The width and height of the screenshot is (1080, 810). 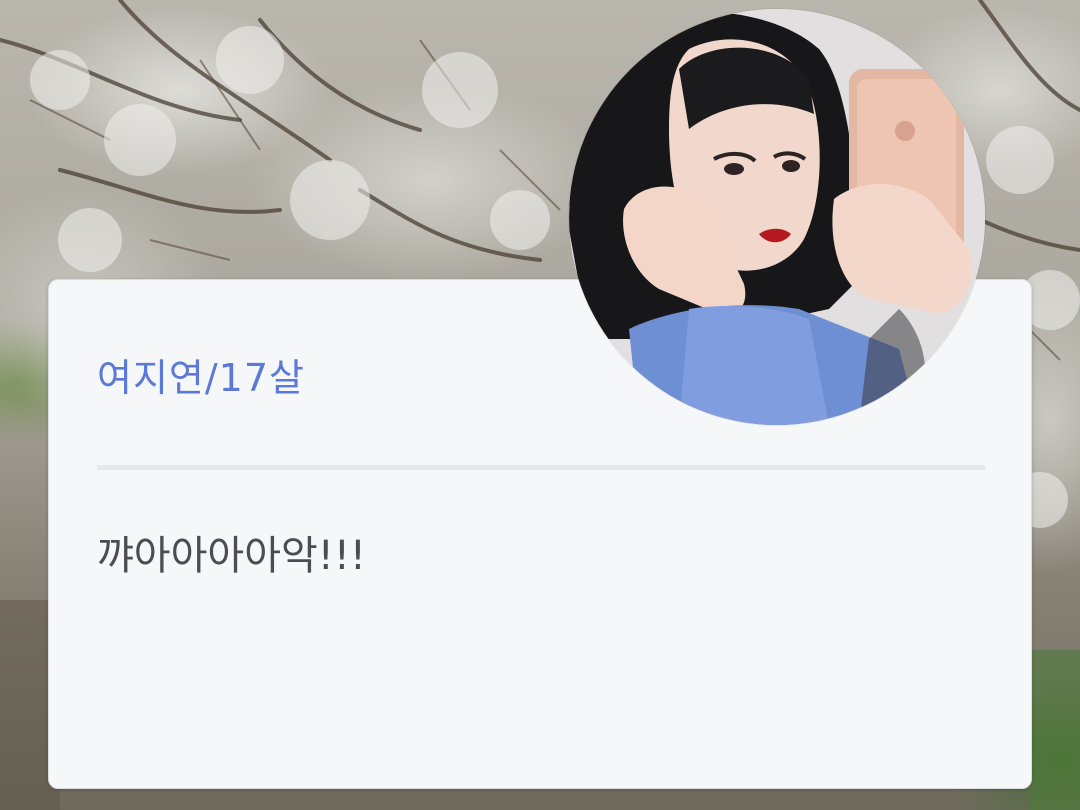 What do you see at coordinates (201, 378) in the screenshot?
I see `profile-name-age: 여지연/17살` at bounding box center [201, 378].